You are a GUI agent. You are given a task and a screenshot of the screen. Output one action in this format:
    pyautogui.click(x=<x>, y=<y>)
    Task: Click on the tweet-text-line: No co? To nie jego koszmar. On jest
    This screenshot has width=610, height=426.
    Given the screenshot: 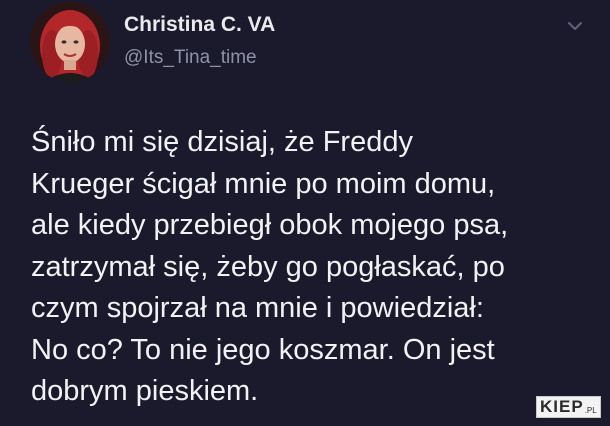 What is the action you would take?
    pyautogui.click(x=263, y=349)
    